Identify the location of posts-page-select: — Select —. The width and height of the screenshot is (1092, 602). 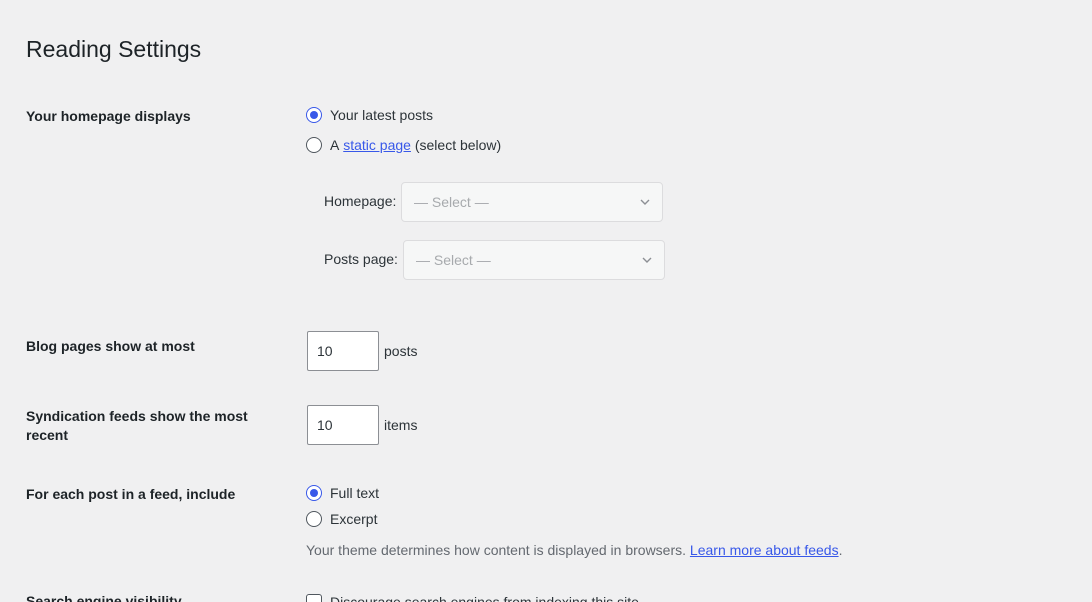
(534, 260).